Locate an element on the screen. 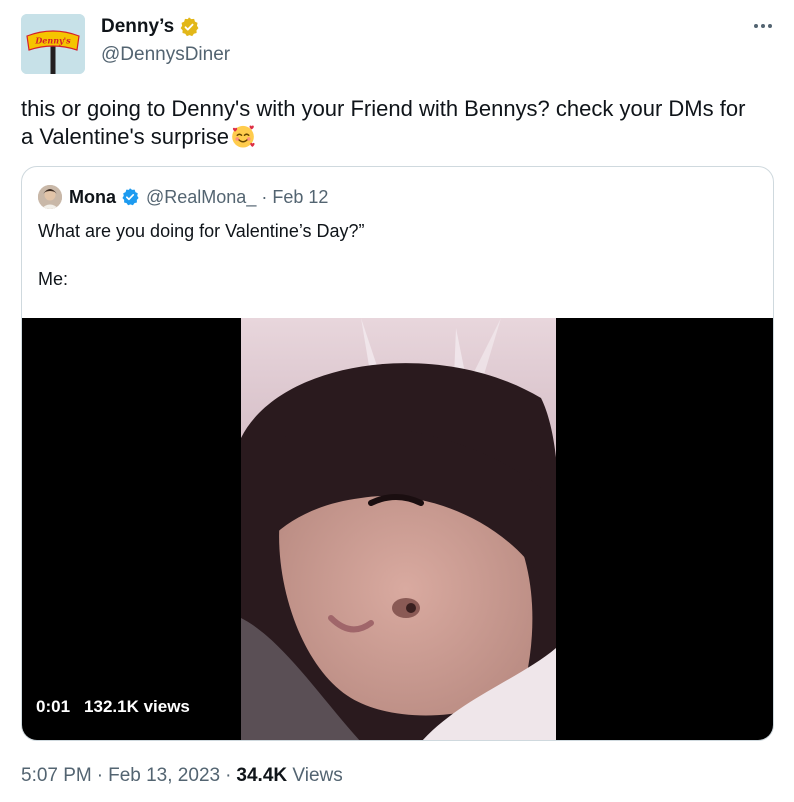 Image resolution: width=794 pixels, height=802 pixels. more-options-button is located at coordinates (763, 26).